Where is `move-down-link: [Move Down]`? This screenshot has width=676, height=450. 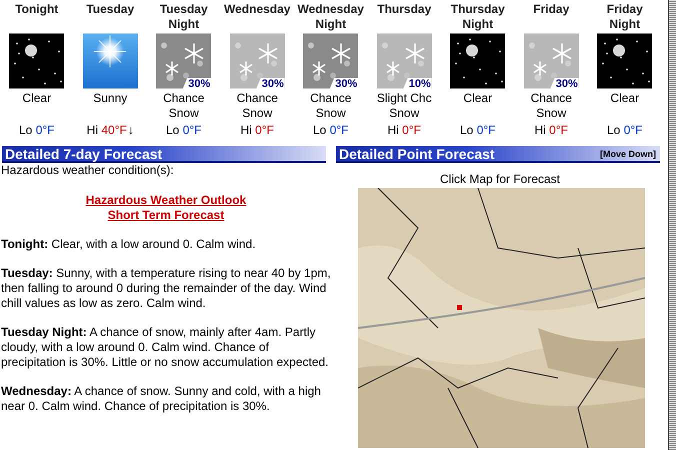 move-down-link: [Move Down] is located at coordinates (628, 153).